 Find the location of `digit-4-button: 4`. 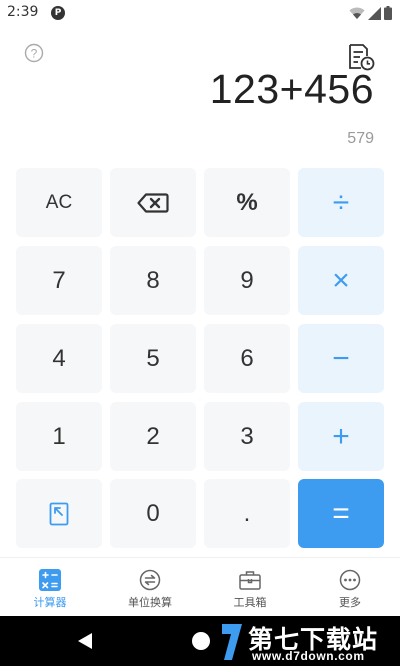

digit-4-button: 4 is located at coordinates (59, 358).